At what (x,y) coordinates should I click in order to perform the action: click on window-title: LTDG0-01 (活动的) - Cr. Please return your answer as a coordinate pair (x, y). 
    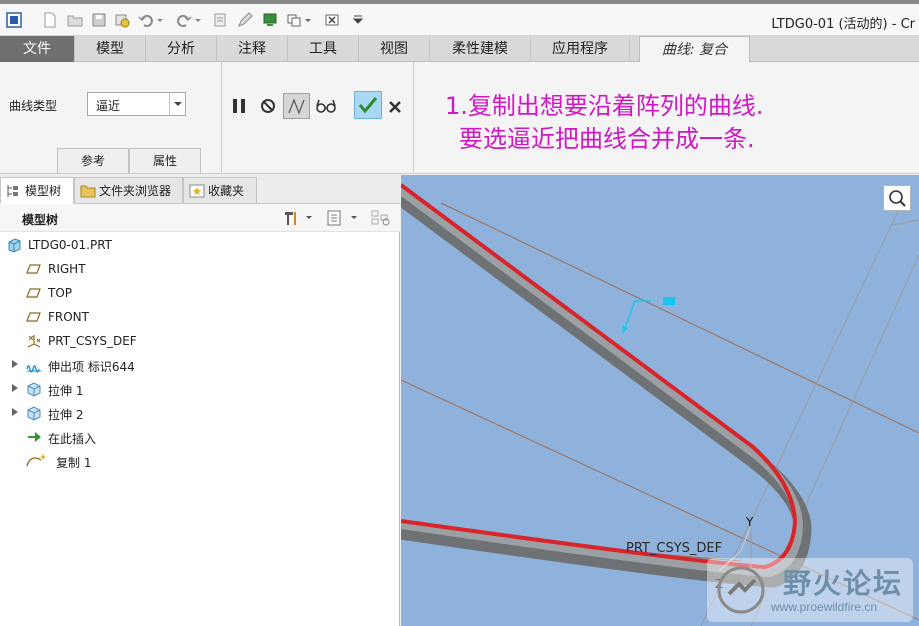
    Looking at the image, I should click on (843, 24).